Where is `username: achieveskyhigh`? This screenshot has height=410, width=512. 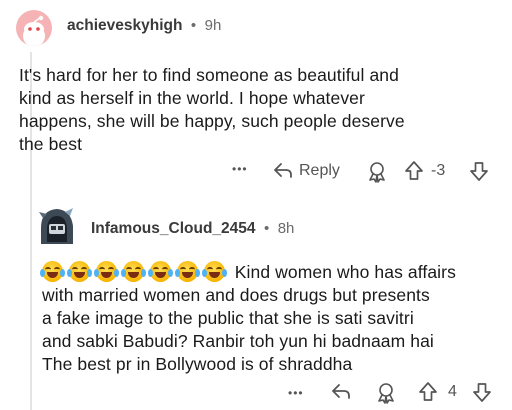
username: achieveskyhigh is located at coordinates (124, 25).